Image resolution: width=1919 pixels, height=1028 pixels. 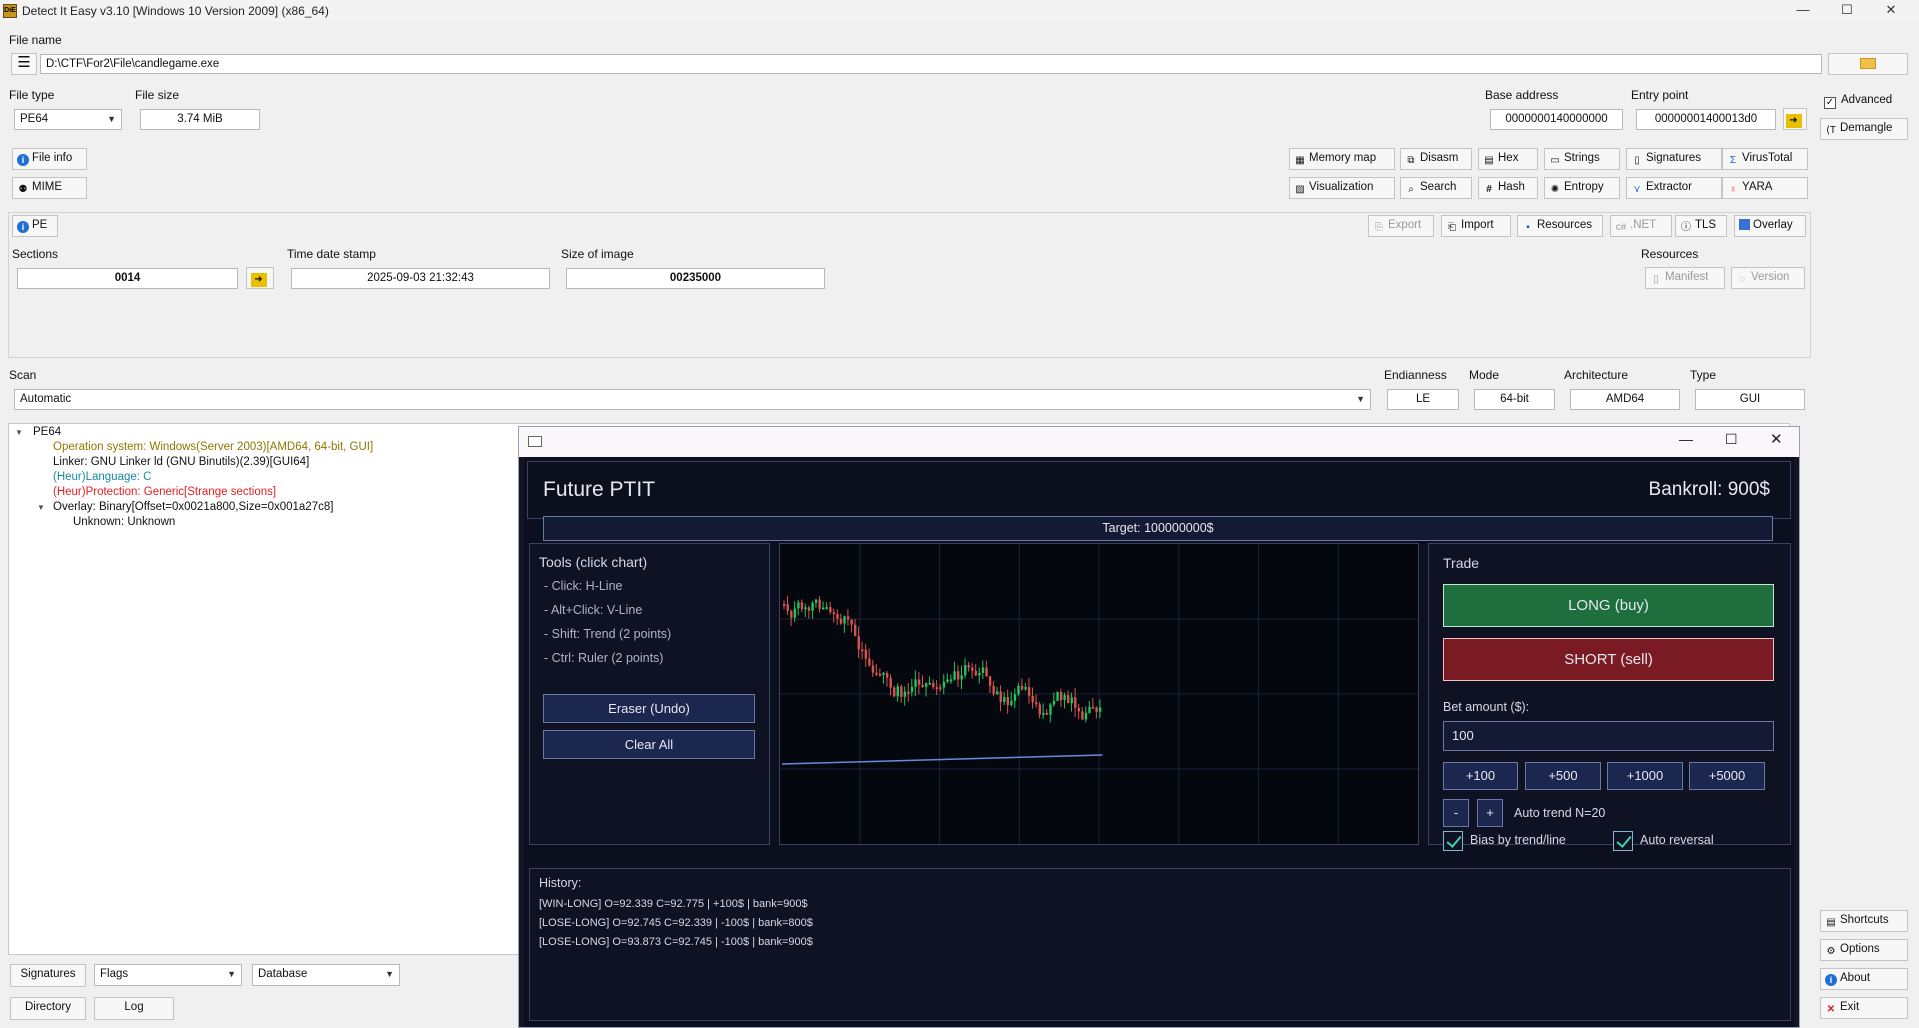 I want to click on clear-all-button: Clear All, so click(x=649, y=744).